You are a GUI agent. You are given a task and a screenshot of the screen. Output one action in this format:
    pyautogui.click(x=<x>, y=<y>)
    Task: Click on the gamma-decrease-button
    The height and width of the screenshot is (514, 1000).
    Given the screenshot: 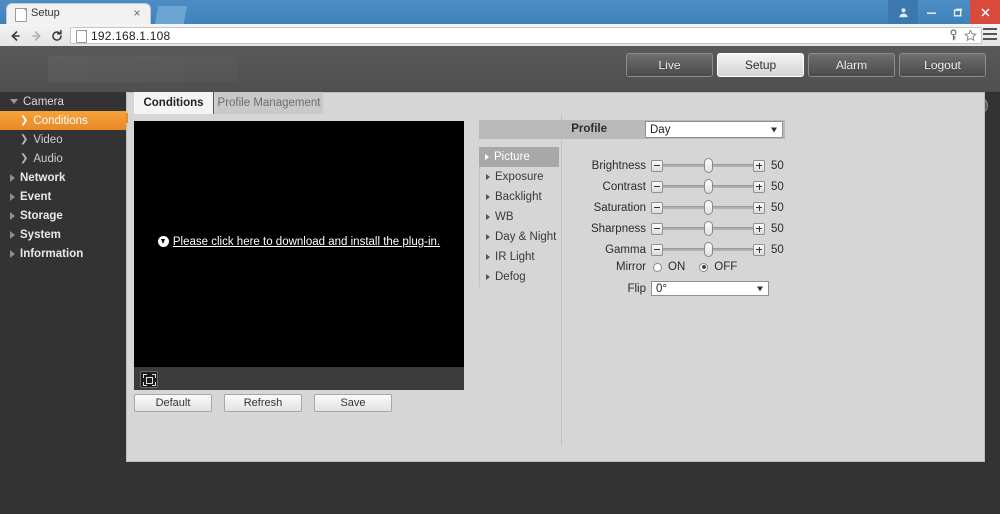 What is the action you would take?
    pyautogui.click(x=657, y=249)
    